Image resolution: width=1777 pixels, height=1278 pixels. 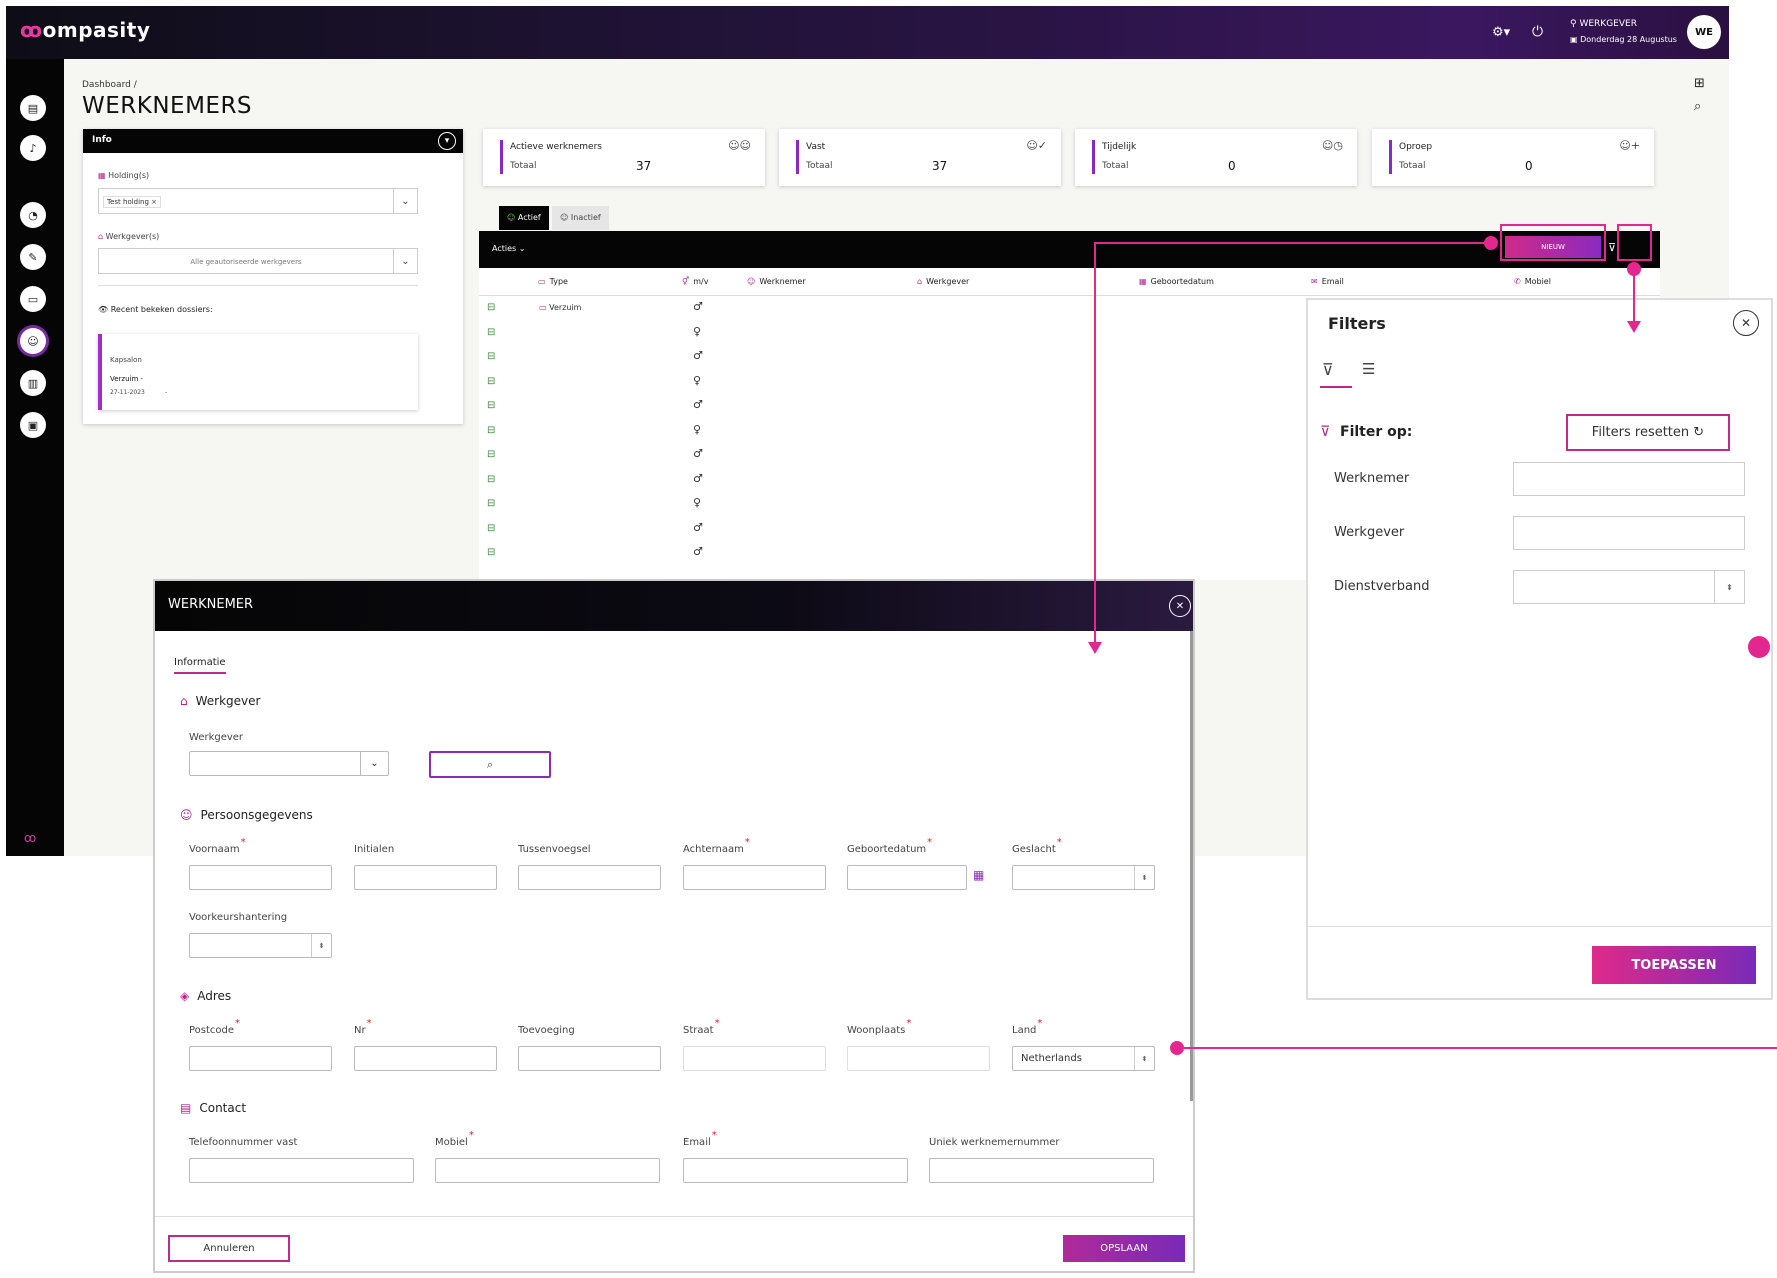 I want to click on sidebar-bell-icon: ♪, so click(x=33, y=148).